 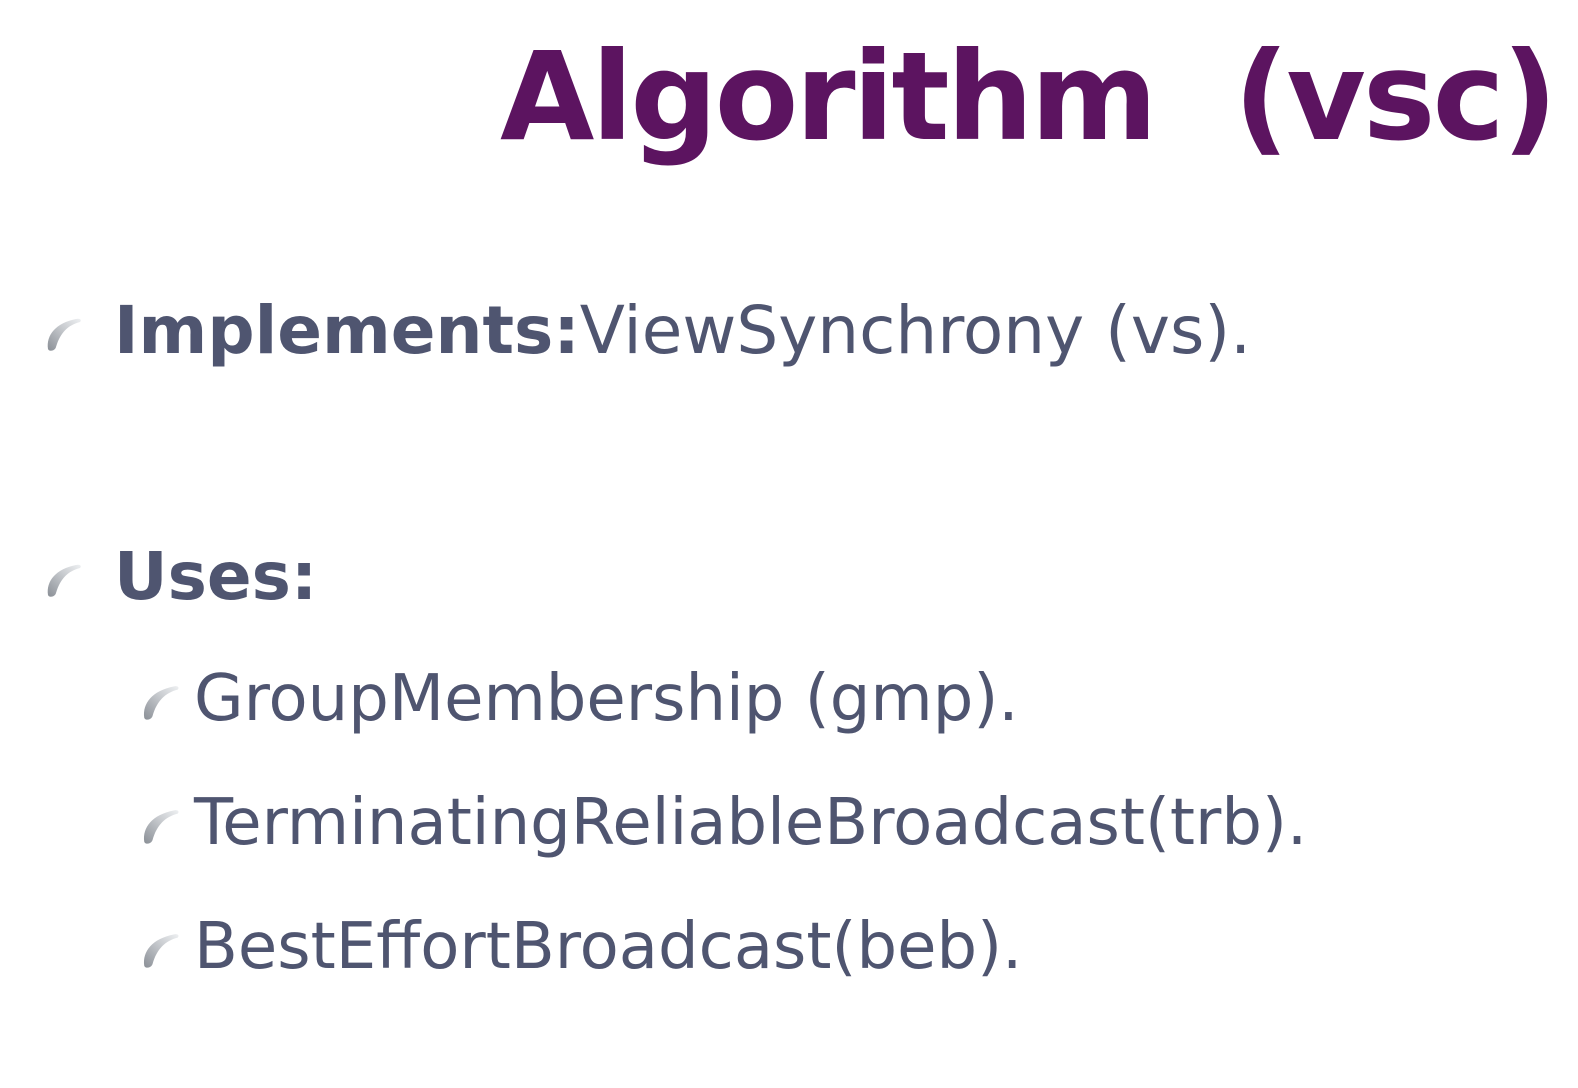 I want to click on slide-title: Algorithm (vsc), so click(x=1029, y=97).